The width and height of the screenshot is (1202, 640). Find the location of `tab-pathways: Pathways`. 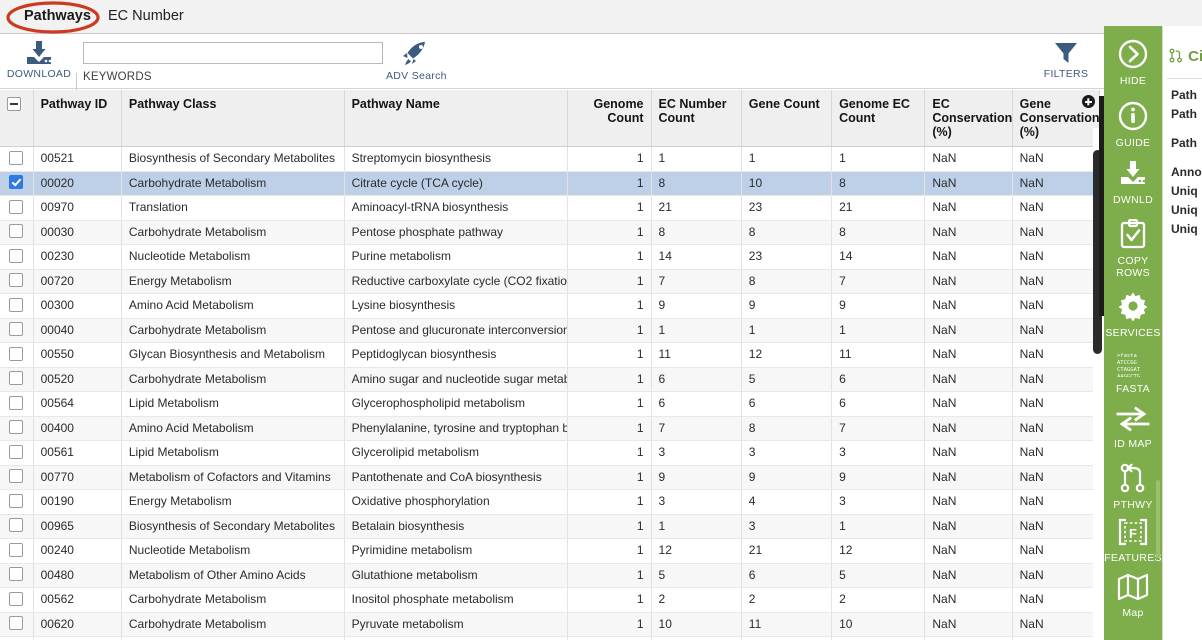

tab-pathways: Pathways is located at coordinates (57, 16).